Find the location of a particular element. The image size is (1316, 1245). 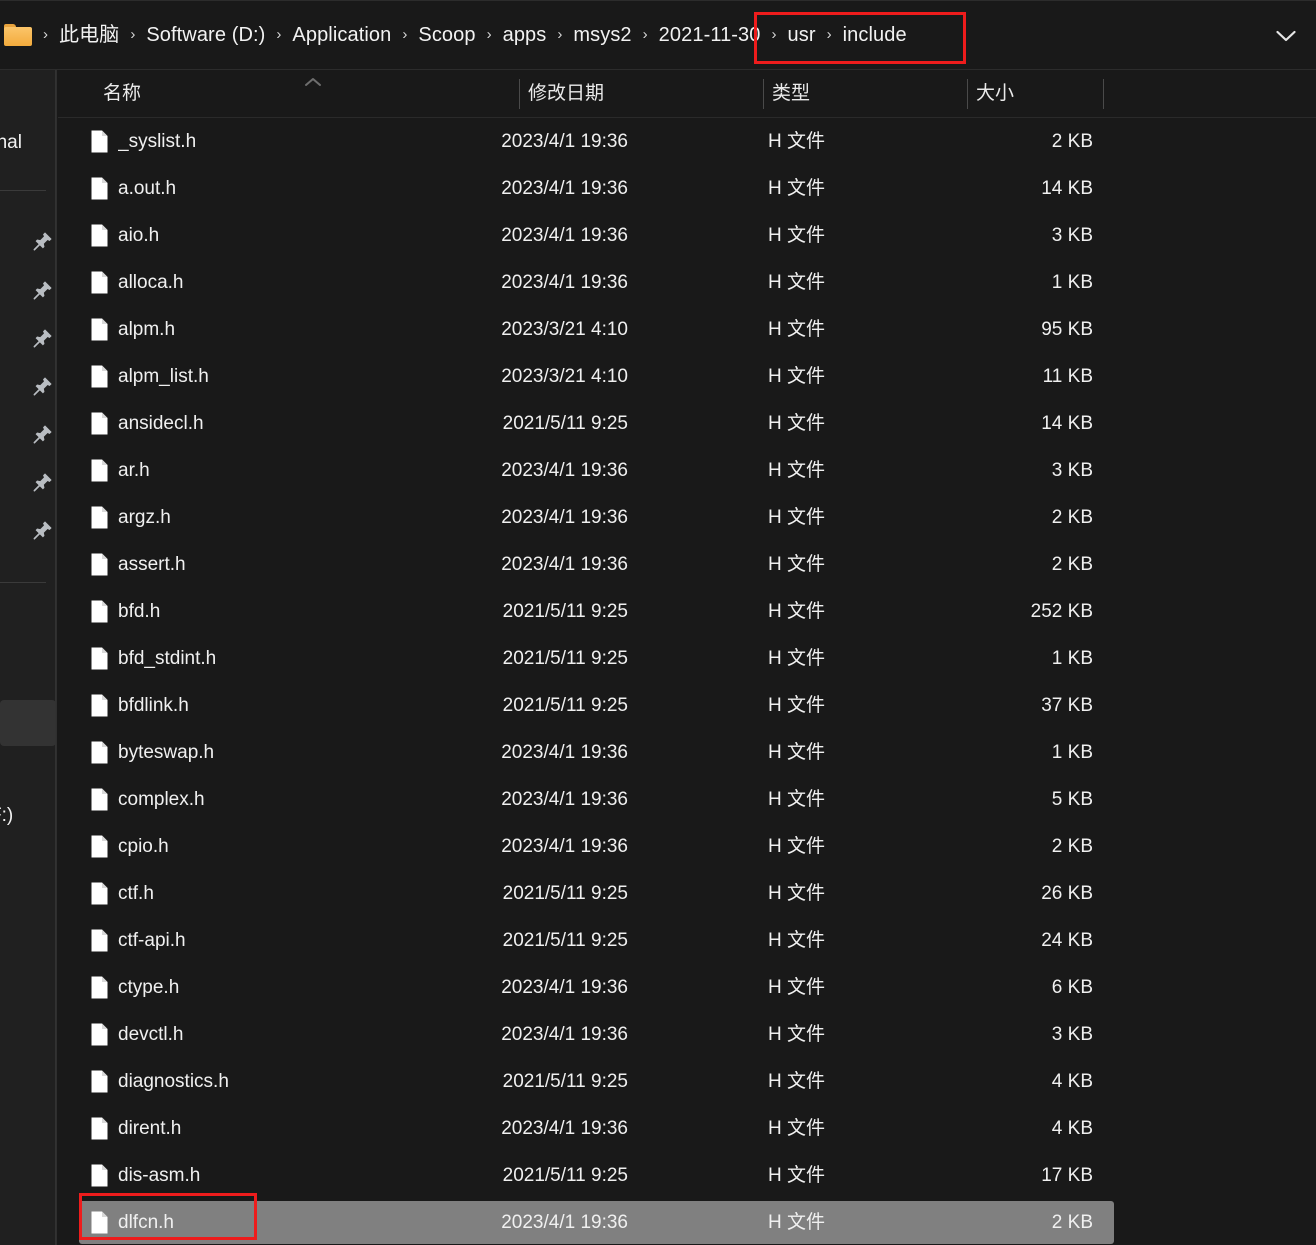

table-row: devctl.h 2023/4/1 19:36 H 文件 3 KB is located at coordinates (687, 1034).